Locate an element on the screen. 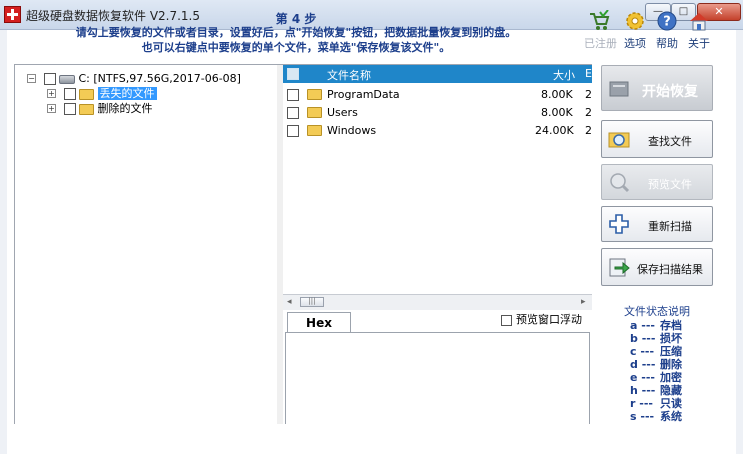  rescan-button: 重新扫描 is located at coordinates (657, 224).